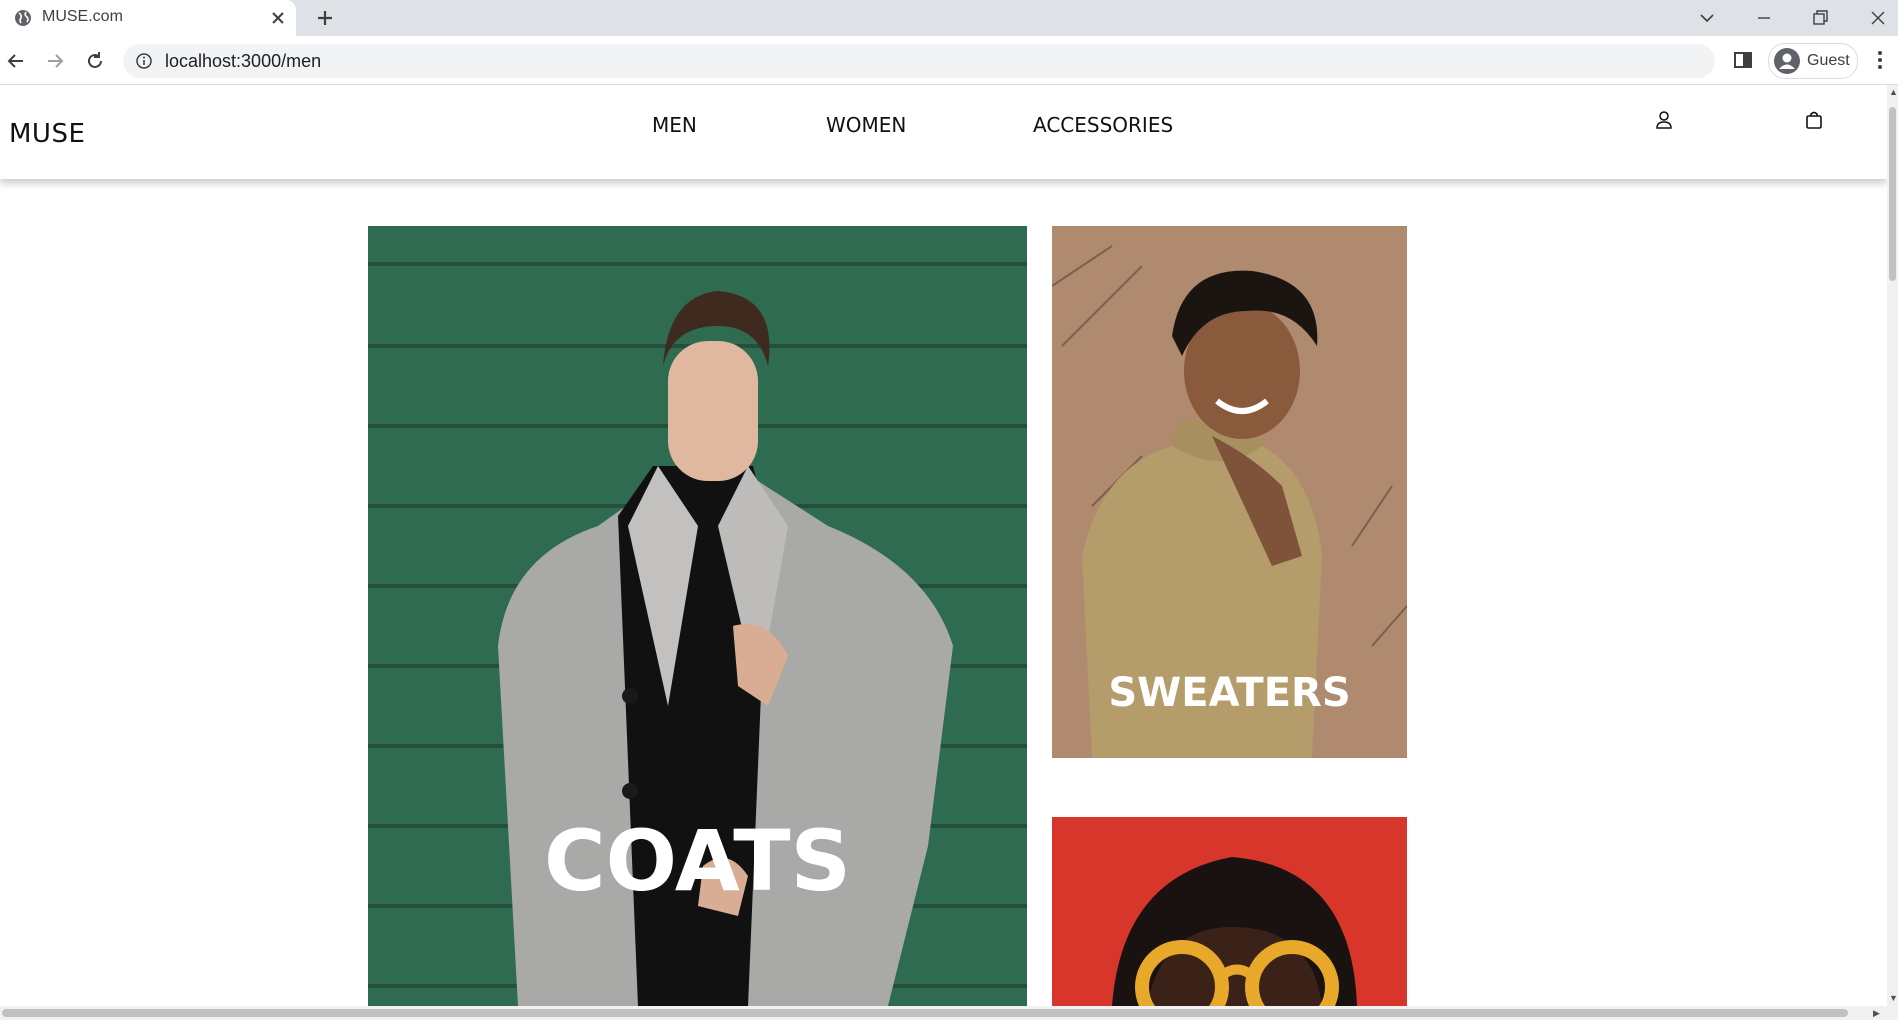  Describe the element at coordinates (1893, 998) in the screenshot. I see `scroll-down-icon: ▼` at that location.